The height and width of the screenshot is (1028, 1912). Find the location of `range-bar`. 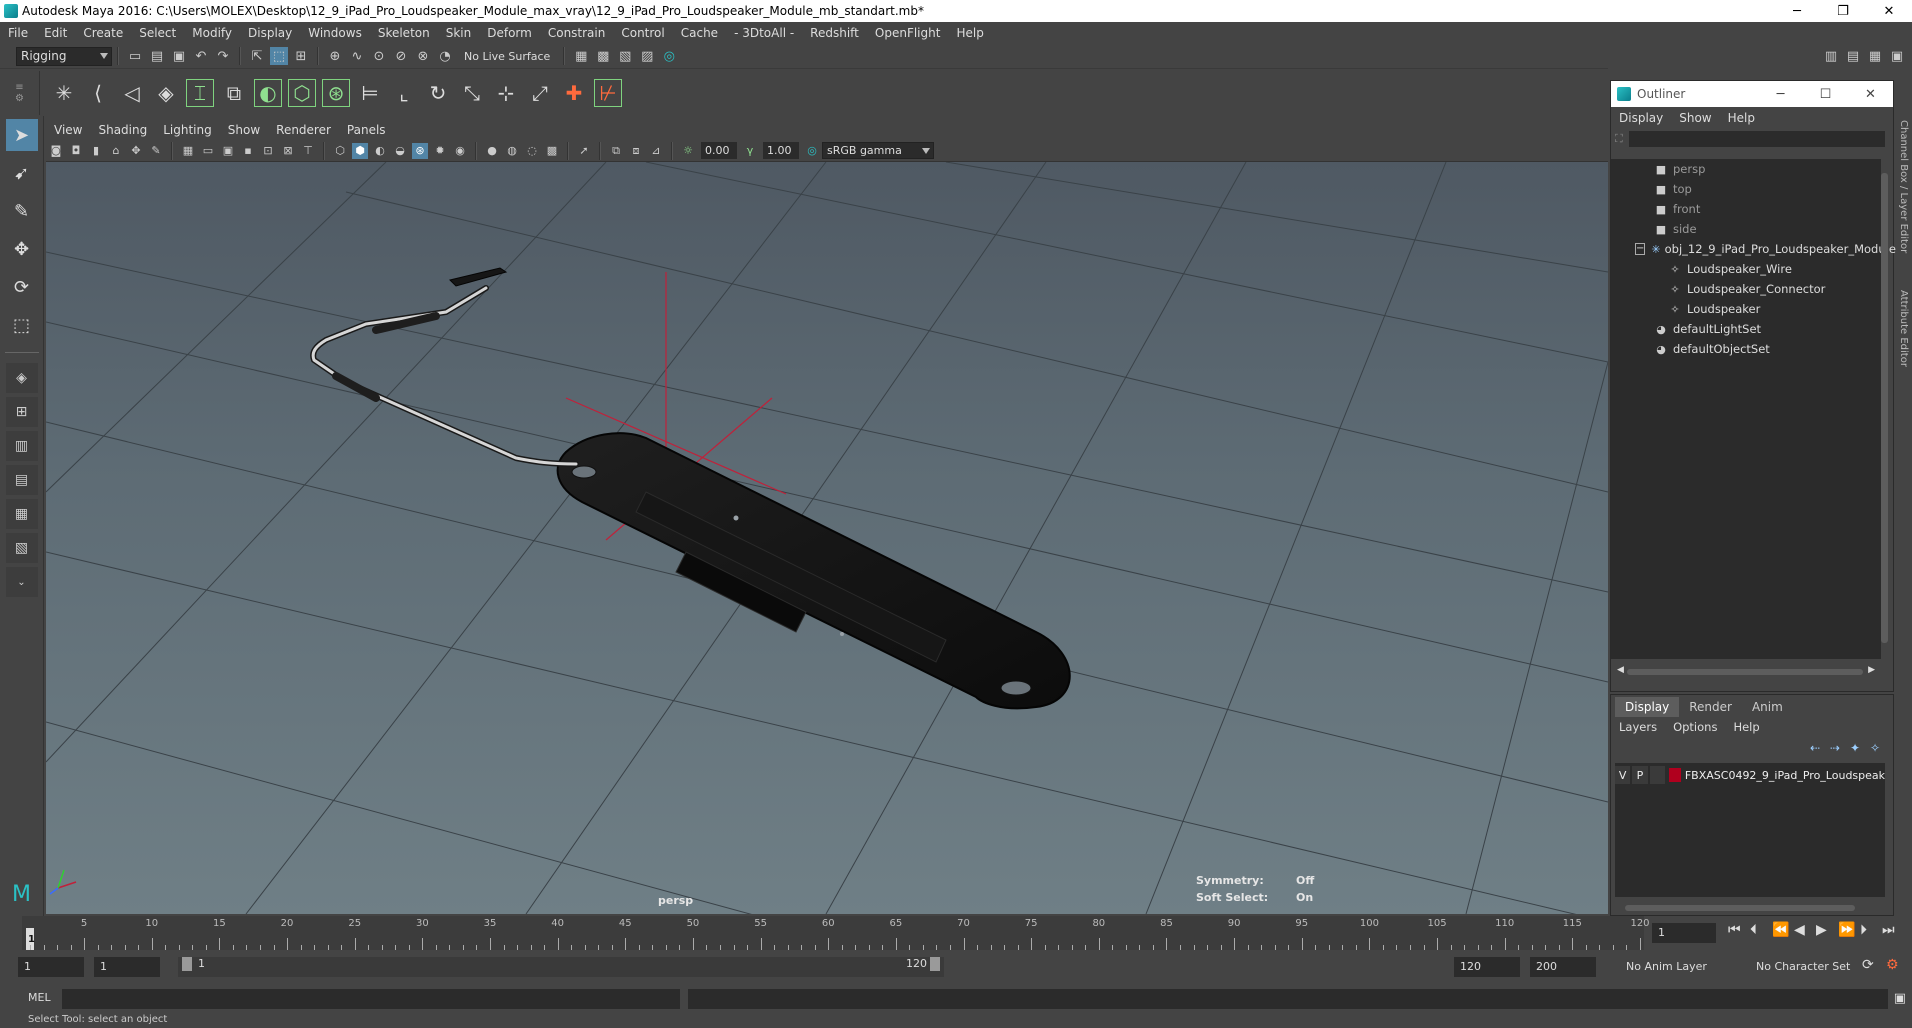

range-bar is located at coordinates (561, 967).